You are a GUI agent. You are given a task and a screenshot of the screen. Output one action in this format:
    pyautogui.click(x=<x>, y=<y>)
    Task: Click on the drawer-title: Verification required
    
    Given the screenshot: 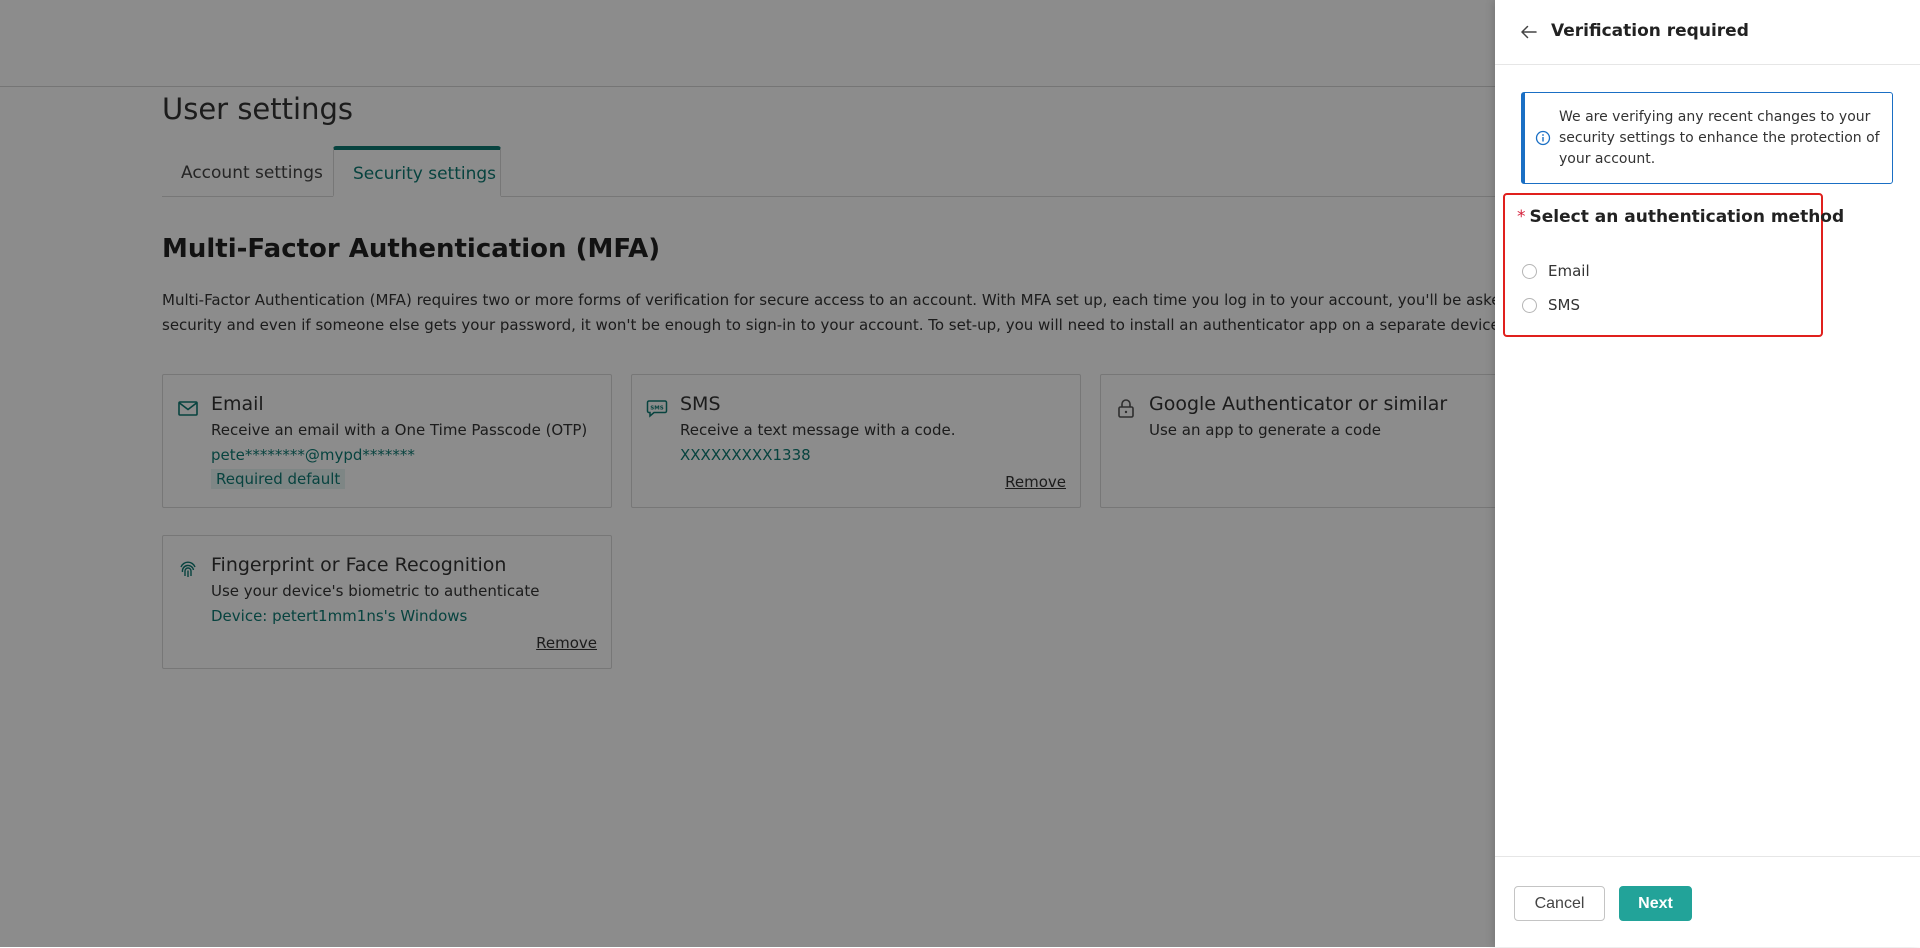 What is the action you would take?
    pyautogui.click(x=1650, y=31)
    